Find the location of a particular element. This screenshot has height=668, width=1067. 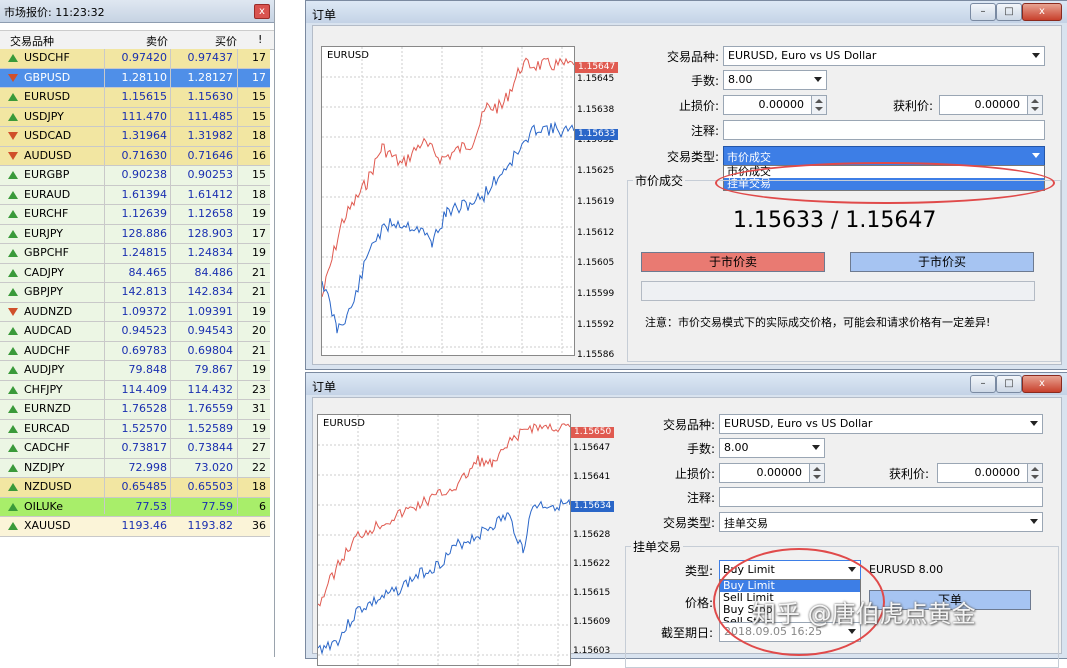

row-ask: 1.31982 is located at coordinates (210, 135).